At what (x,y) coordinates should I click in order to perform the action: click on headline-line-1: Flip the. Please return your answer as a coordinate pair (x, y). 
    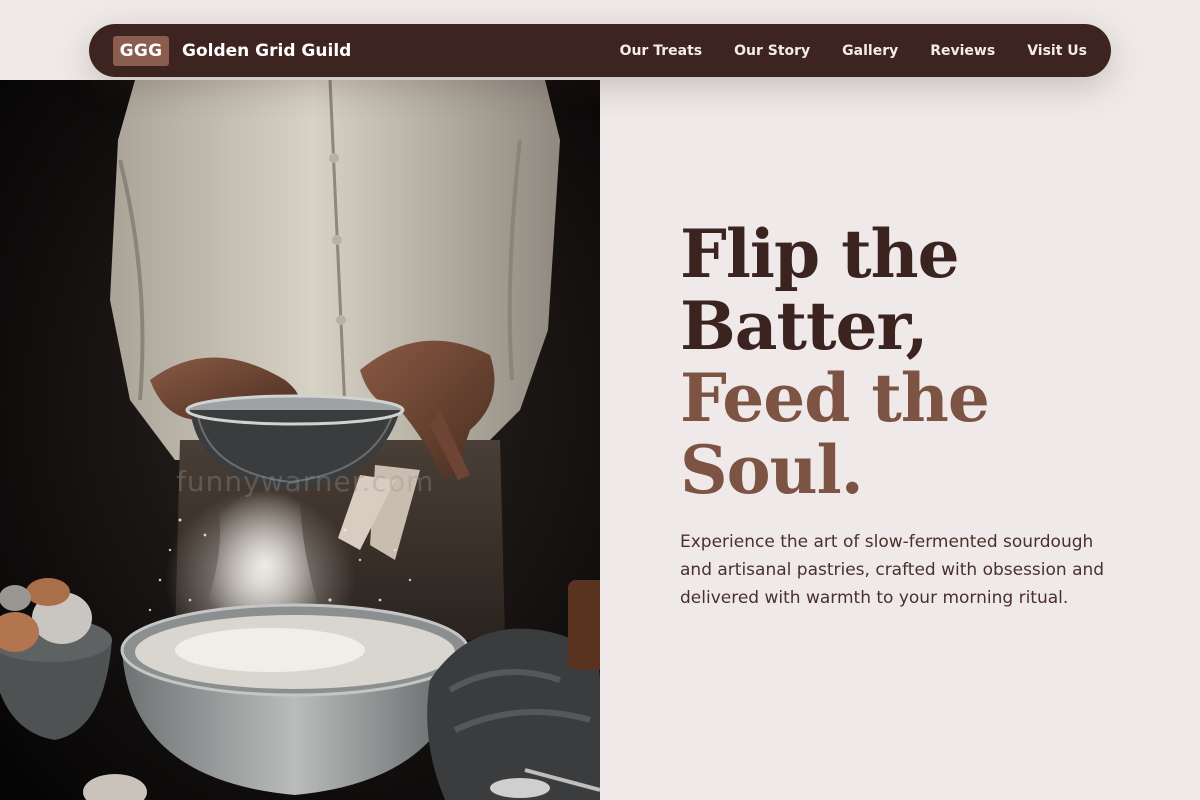
    Looking at the image, I should click on (820, 254).